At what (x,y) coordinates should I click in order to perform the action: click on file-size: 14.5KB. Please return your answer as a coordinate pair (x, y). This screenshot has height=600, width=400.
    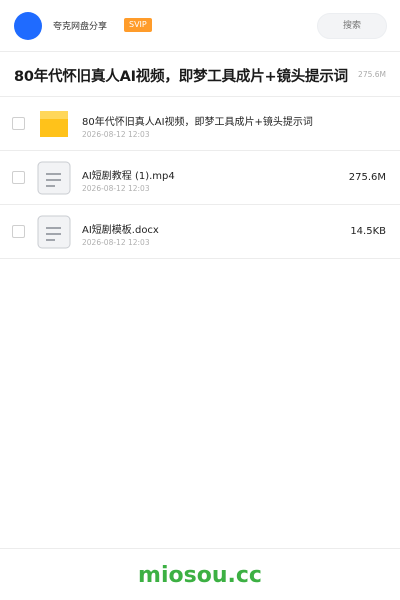
    Looking at the image, I should click on (368, 231).